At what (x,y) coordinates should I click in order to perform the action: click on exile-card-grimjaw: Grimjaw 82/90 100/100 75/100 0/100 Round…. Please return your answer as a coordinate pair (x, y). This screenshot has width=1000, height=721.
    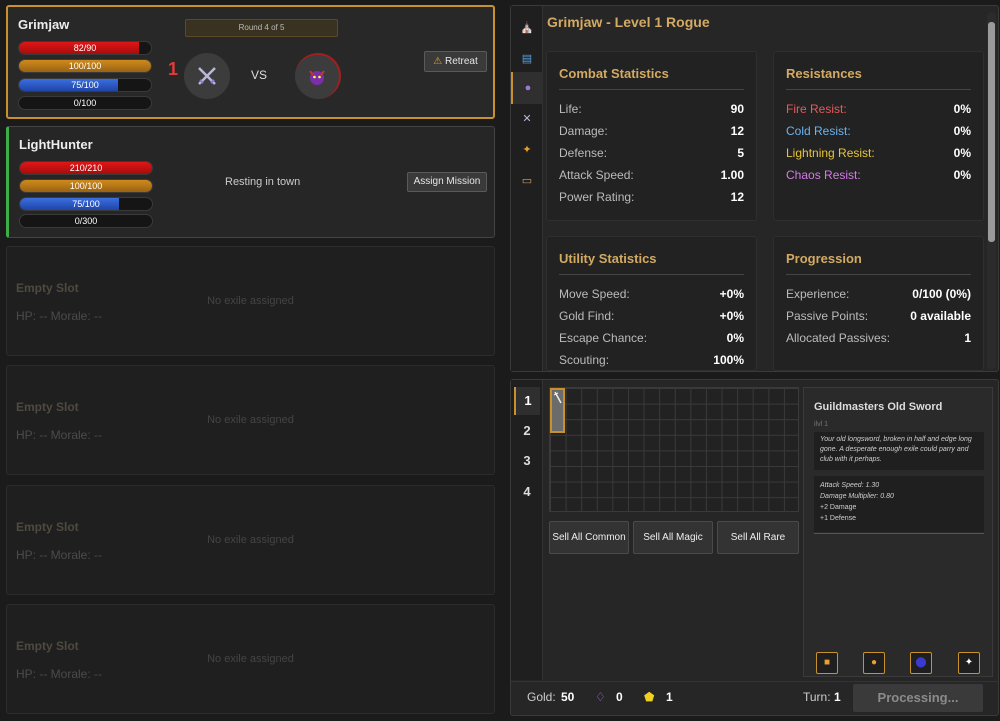
    Looking at the image, I should click on (250, 62).